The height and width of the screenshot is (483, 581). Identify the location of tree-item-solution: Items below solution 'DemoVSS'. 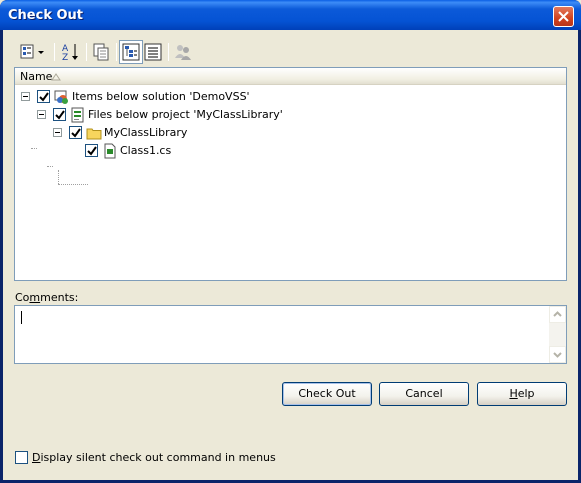
(290, 97).